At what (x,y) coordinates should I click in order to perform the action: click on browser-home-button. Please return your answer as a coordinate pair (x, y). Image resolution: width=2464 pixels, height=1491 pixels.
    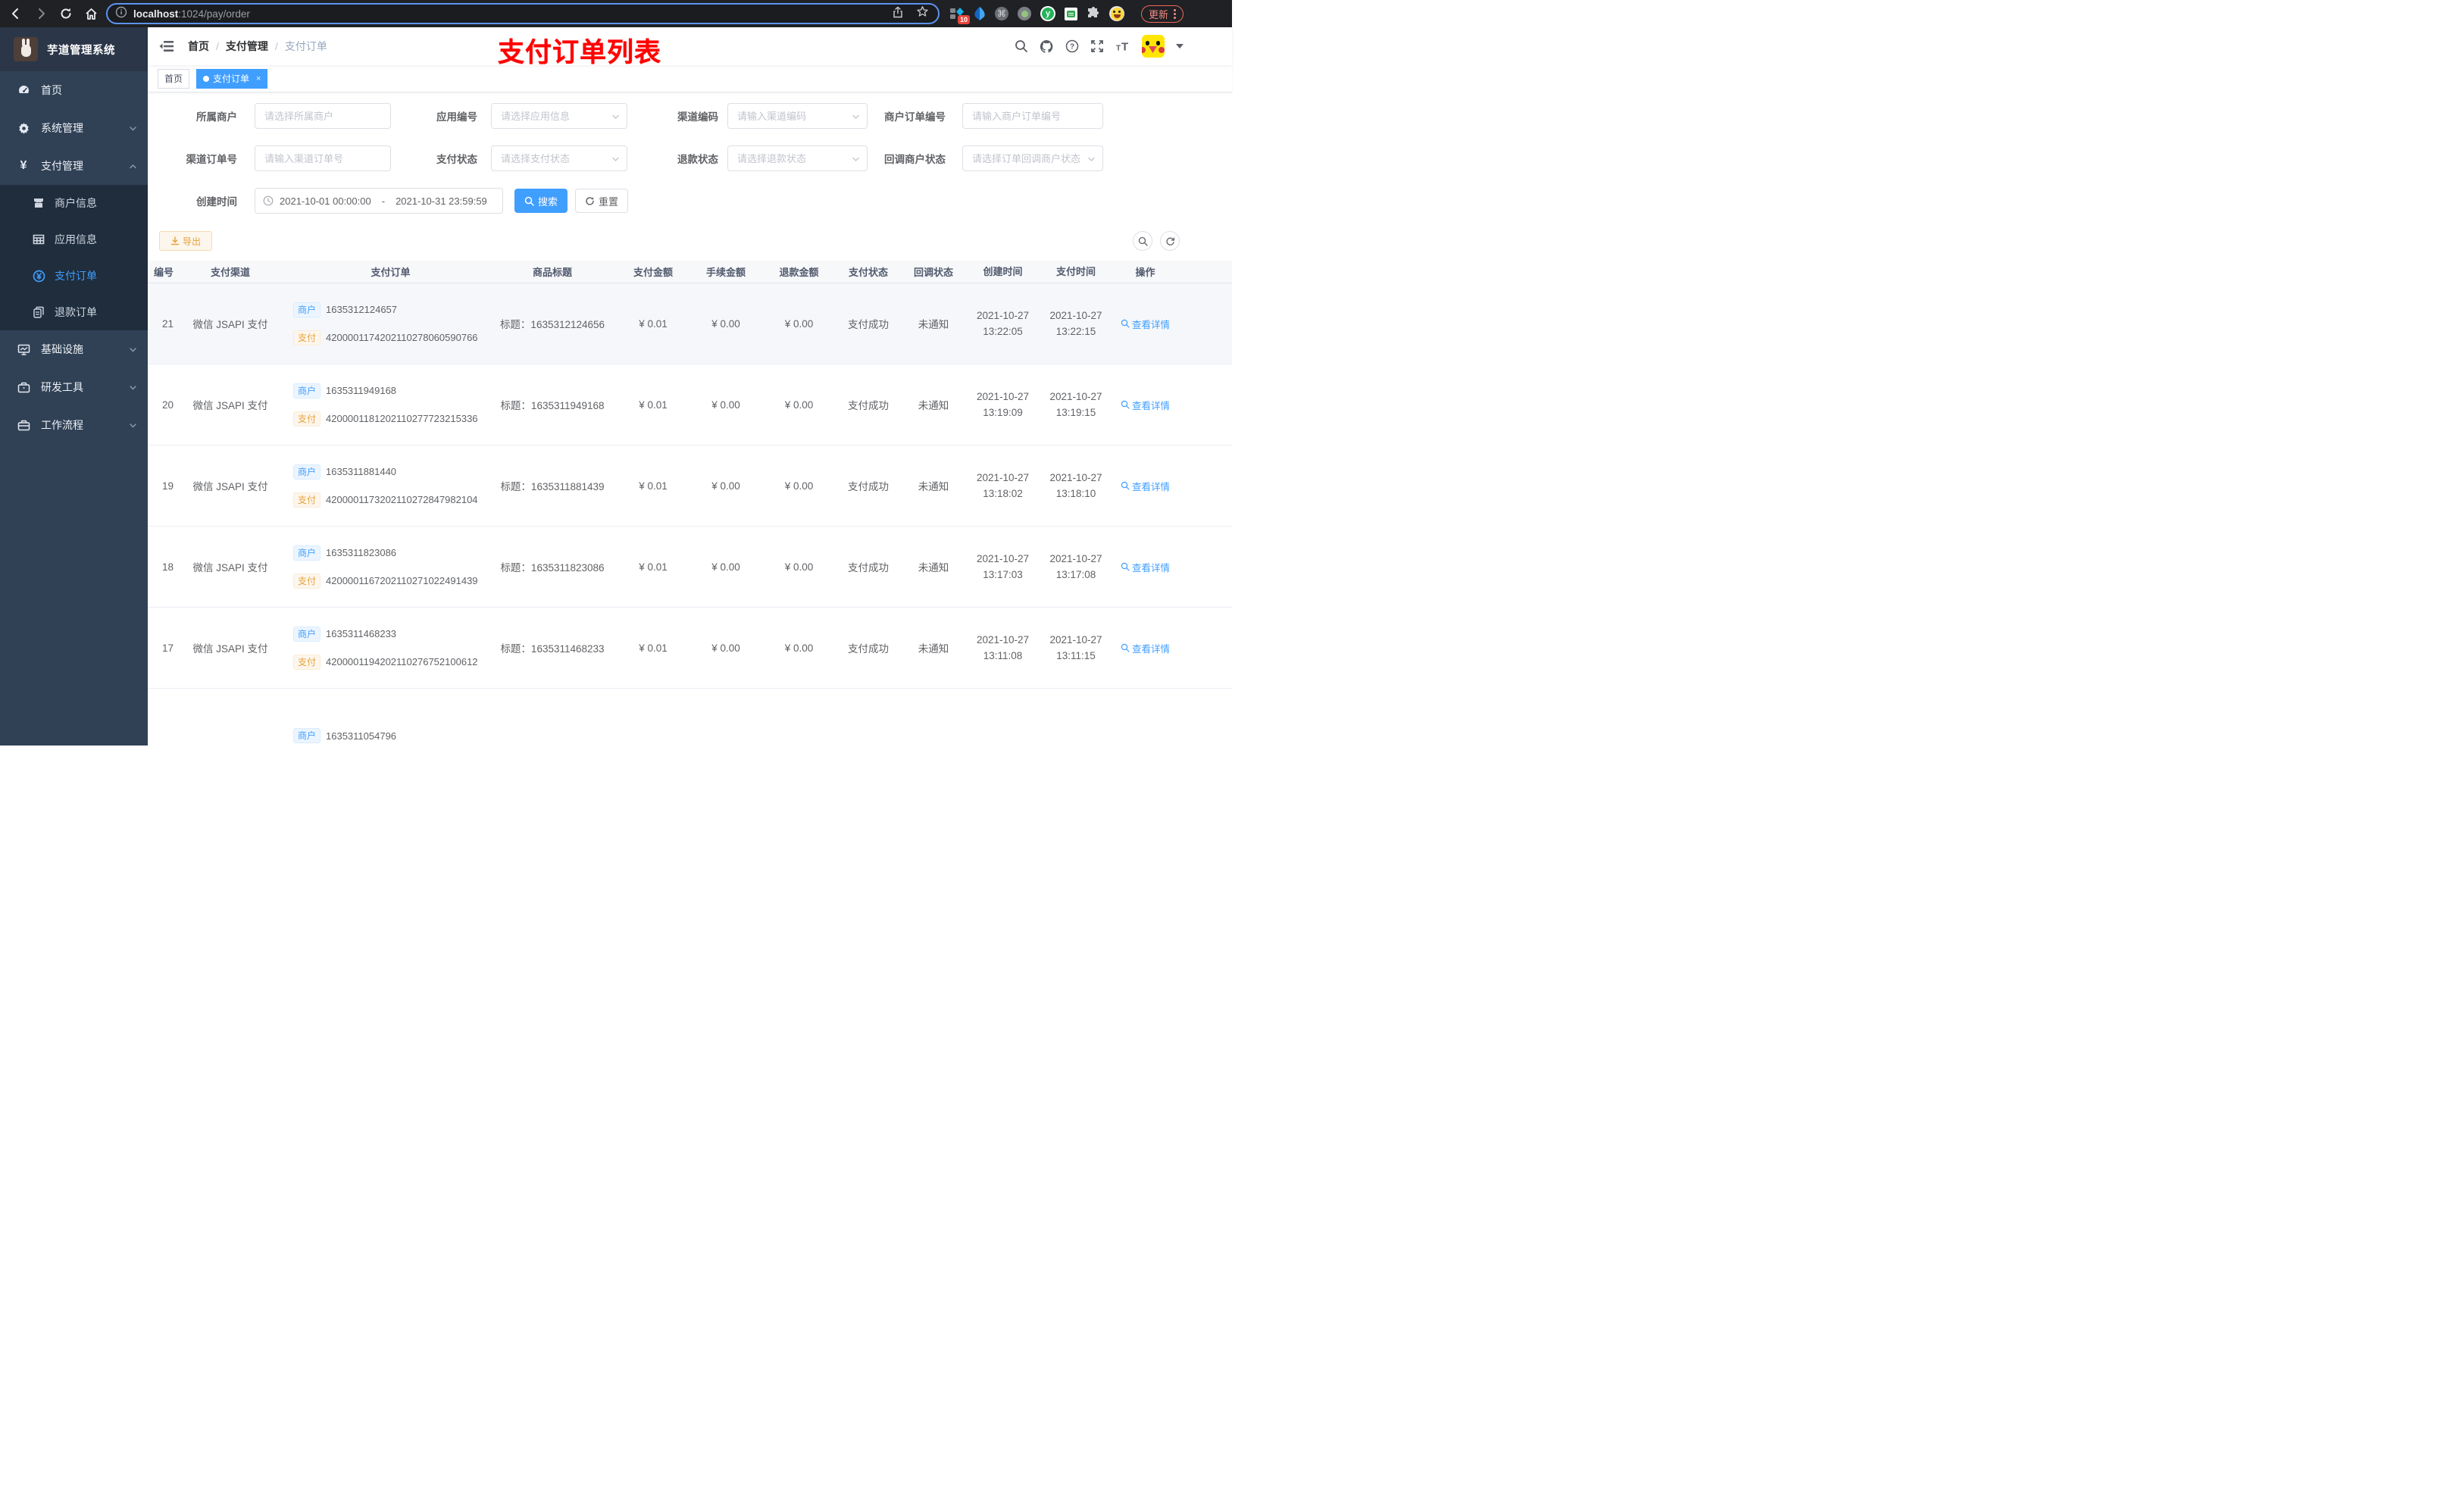
    Looking at the image, I should click on (91, 13).